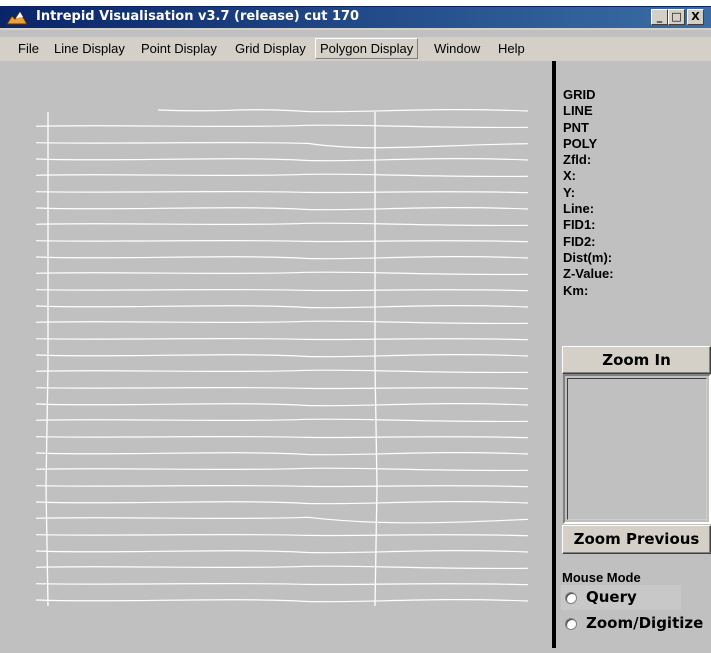 The width and height of the screenshot is (711, 653). Describe the element at coordinates (645, 623) in the screenshot. I see `zoom-digitize-option-label: Zoom/Digitize` at that location.